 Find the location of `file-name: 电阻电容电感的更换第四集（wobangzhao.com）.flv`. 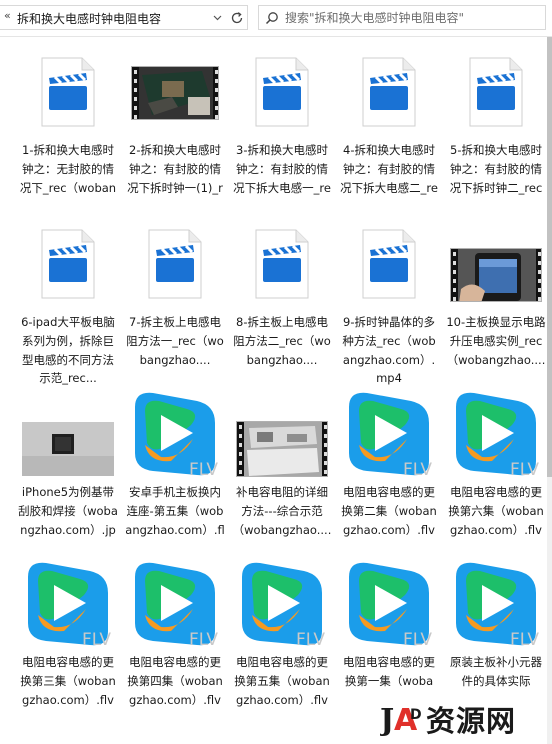

file-name: 电阻电容电感的更换第四集（wobangzhao.com）.flv is located at coordinates (175, 681).